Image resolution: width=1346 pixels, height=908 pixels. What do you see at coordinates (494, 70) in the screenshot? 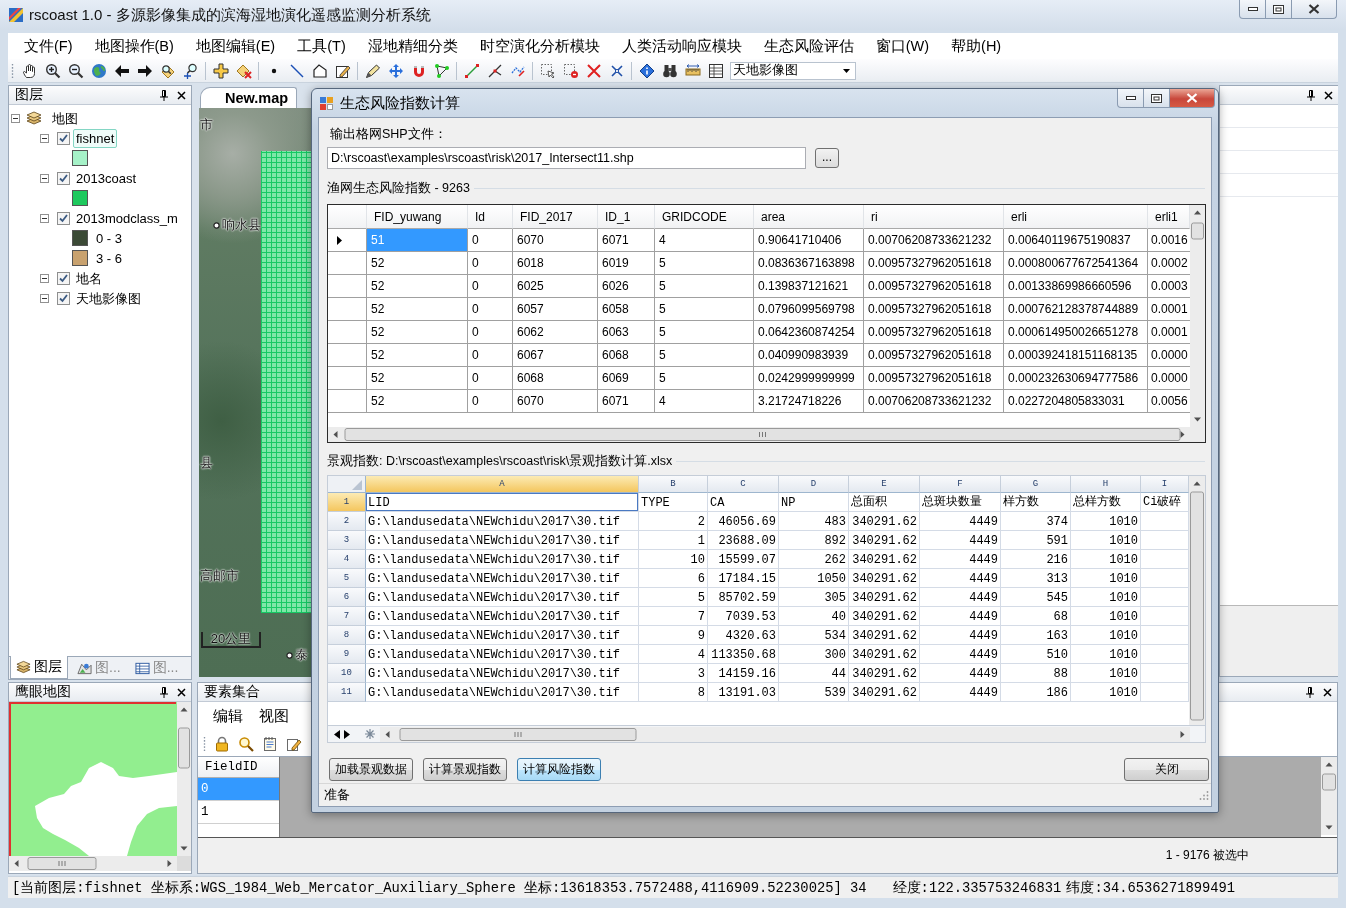
I see `branch-line-icon` at bounding box center [494, 70].